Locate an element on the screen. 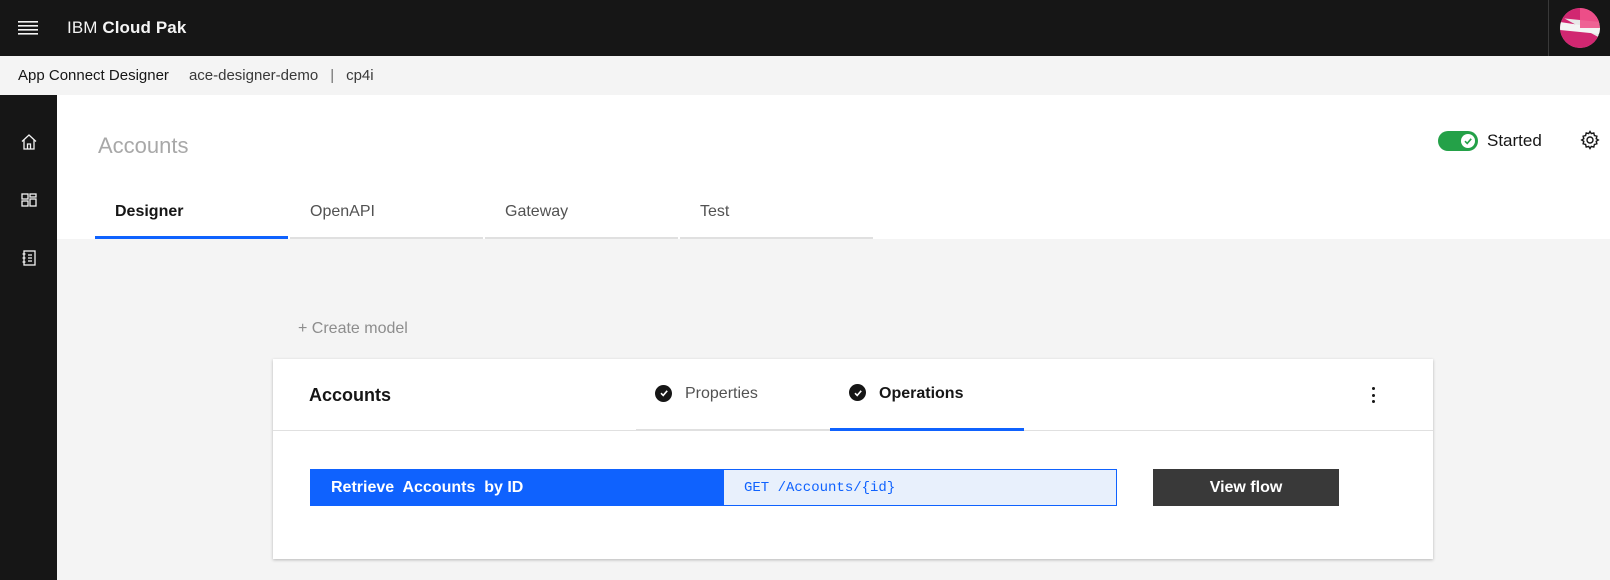  gear-icon is located at coordinates (1590, 142).